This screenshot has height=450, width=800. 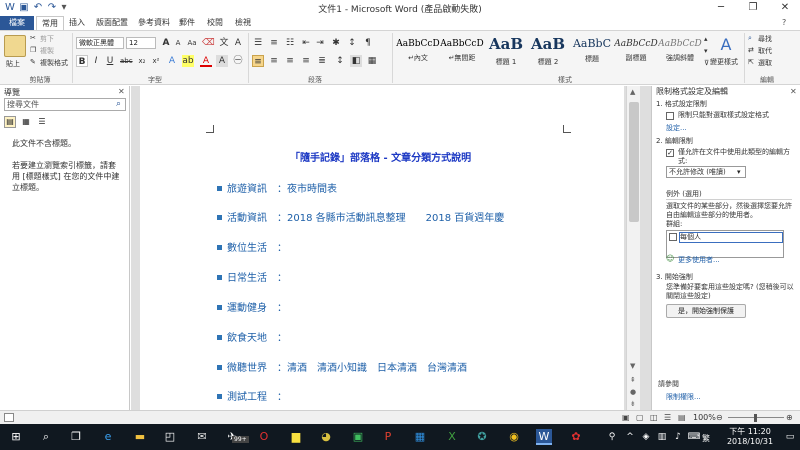 What do you see at coordinates (506, 53) in the screenshot?
I see `style-heading-1: AaB 標題 1` at bounding box center [506, 53].